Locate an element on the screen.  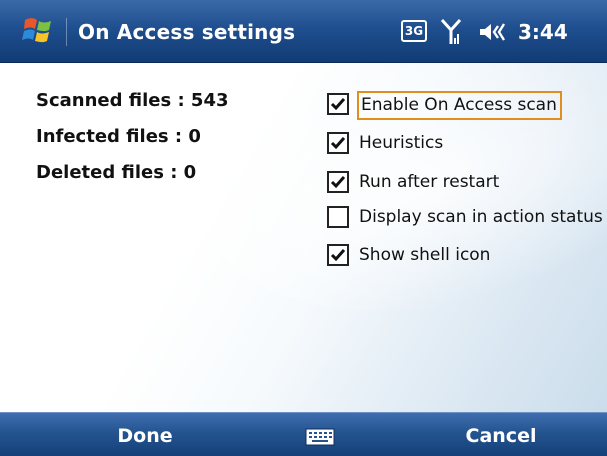
title-bar: On Access settings 3G 3:44 is located at coordinates (303, 31).